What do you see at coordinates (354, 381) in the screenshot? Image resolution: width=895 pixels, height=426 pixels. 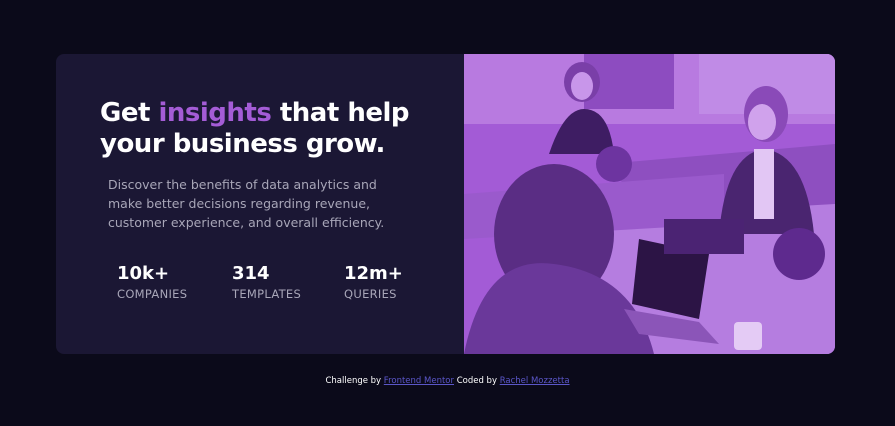 I see `challenge-prefix: Challenge by` at bounding box center [354, 381].